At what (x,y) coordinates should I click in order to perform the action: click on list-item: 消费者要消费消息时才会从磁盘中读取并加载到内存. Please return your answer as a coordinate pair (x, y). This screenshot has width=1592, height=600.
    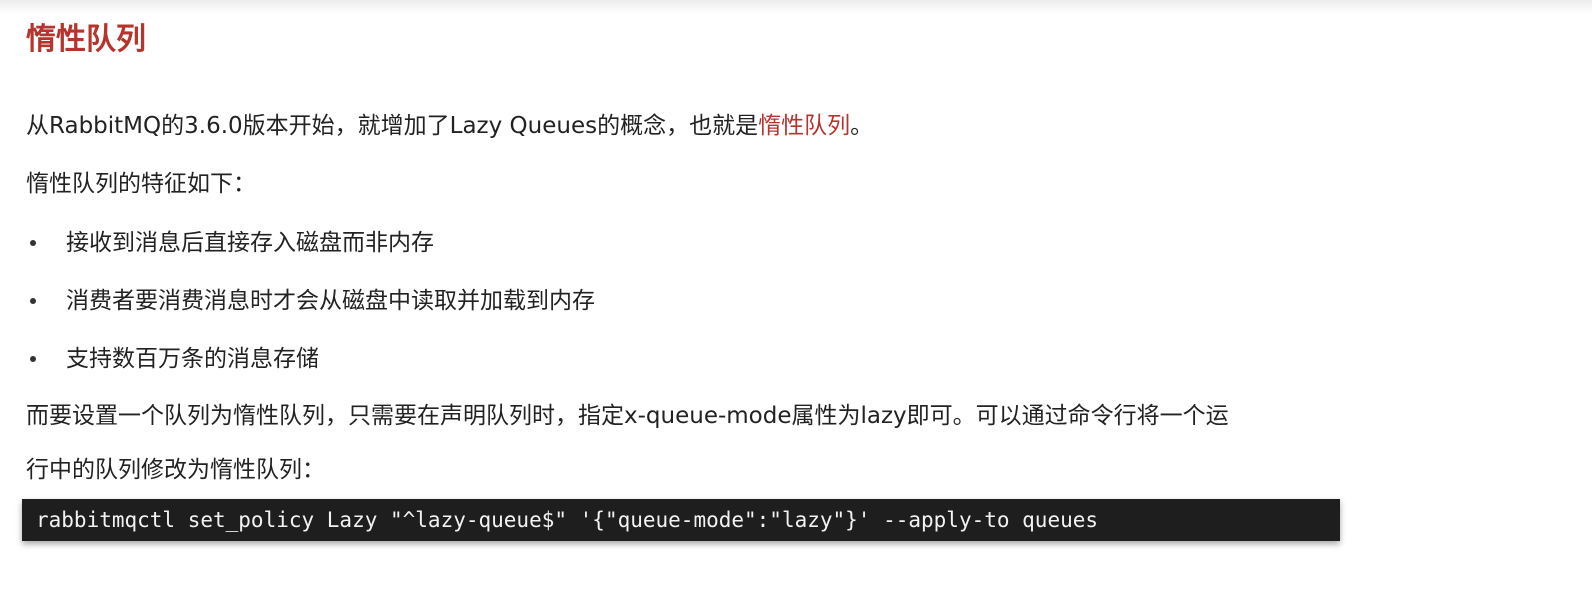
    Looking at the image, I should click on (310, 312).